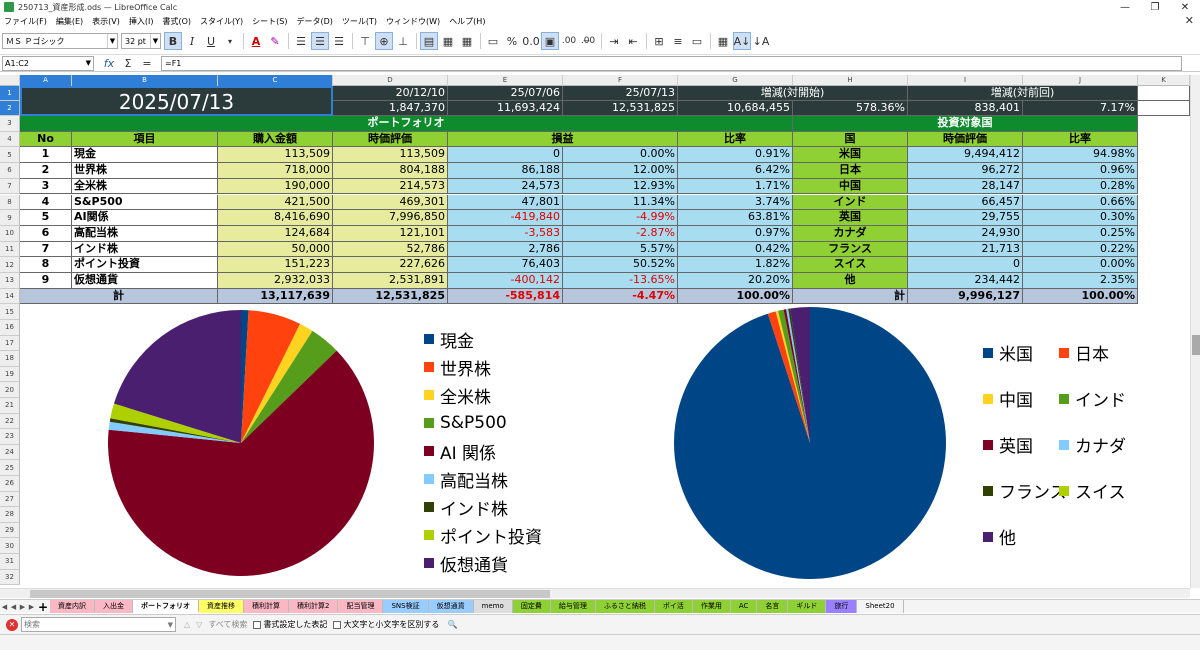  What do you see at coordinates (711, 606) in the screenshot?
I see `sheet-tab: 作業用` at bounding box center [711, 606].